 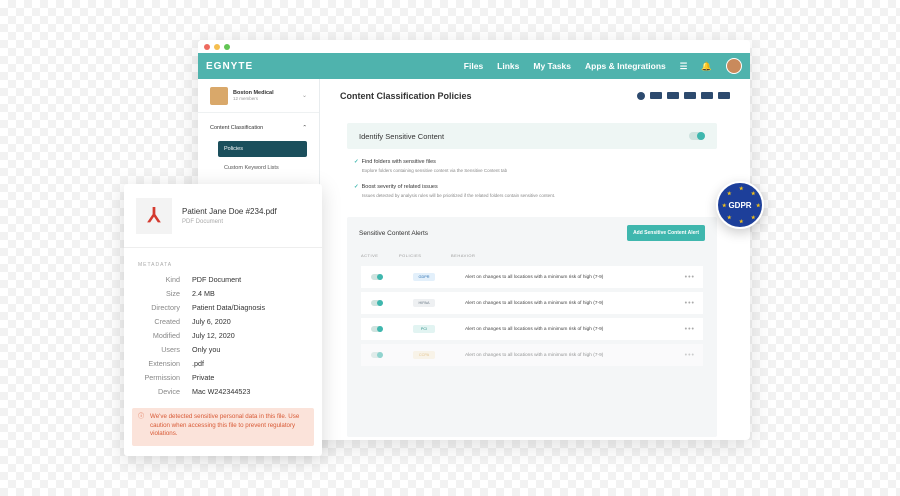 What do you see at coordinates (162, 377) in the screenshot?
I see `metadata-key: Permission` at bounding box center [162, 377].